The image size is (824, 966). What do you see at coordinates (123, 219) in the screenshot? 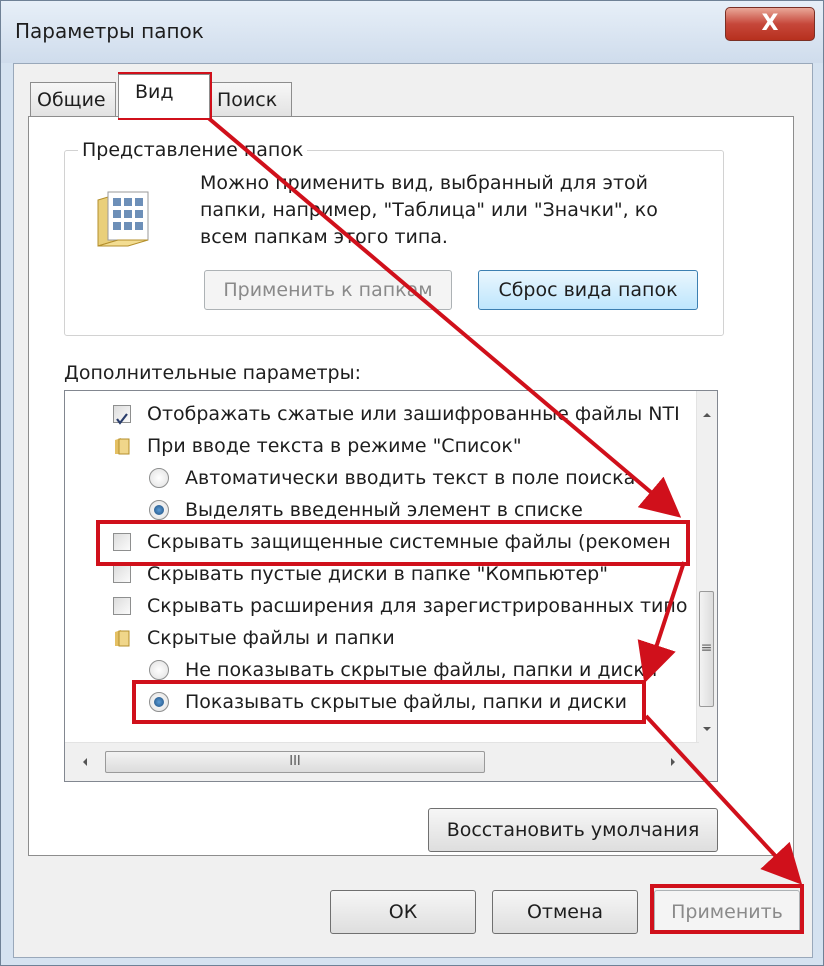
I see `folder-views-icon` at bounding box center [123, 219].